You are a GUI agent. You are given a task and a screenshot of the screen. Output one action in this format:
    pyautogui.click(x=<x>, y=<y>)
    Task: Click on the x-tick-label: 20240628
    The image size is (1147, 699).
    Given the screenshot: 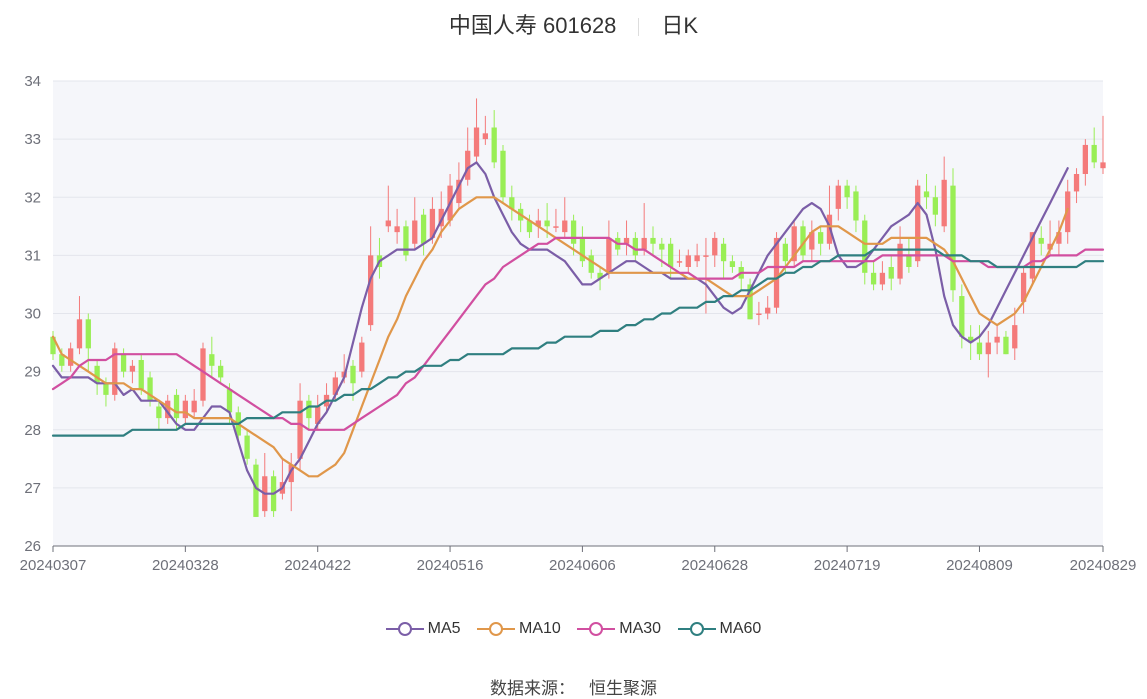 What is the action you would take?
    pyautogui.click(x=714, y=565)
    